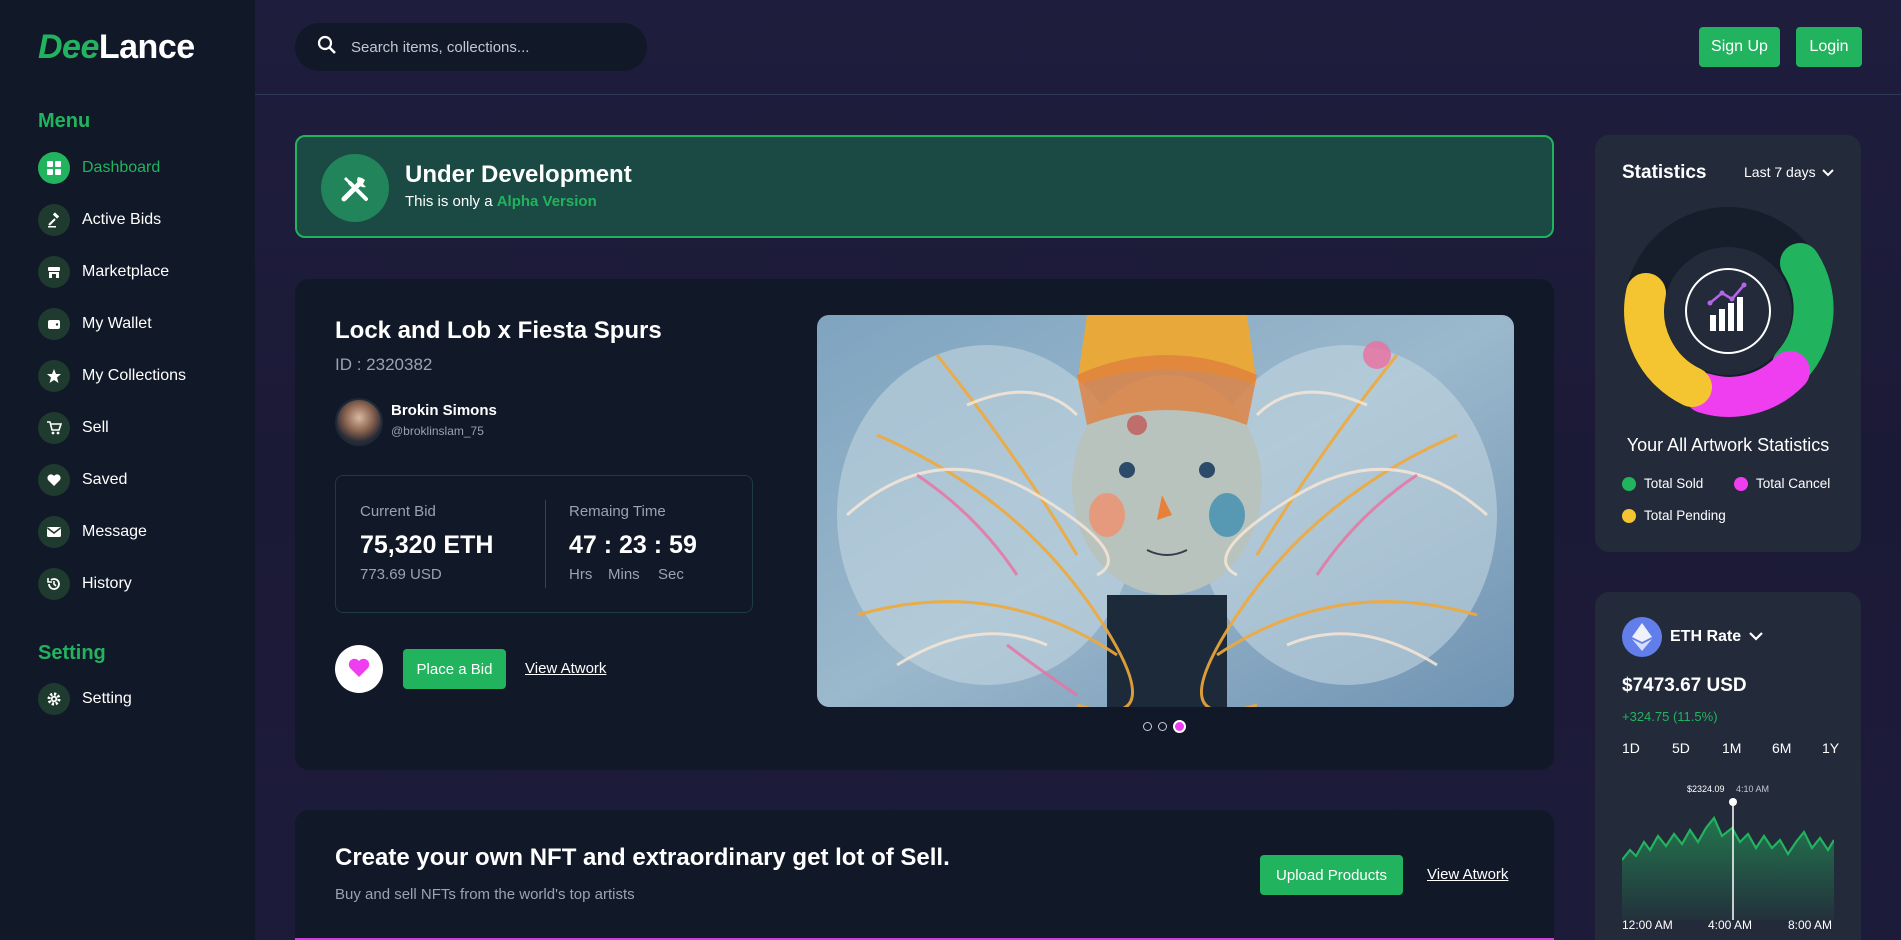  I want to click on timeframe-6m: 6M, so click(1781, 748).